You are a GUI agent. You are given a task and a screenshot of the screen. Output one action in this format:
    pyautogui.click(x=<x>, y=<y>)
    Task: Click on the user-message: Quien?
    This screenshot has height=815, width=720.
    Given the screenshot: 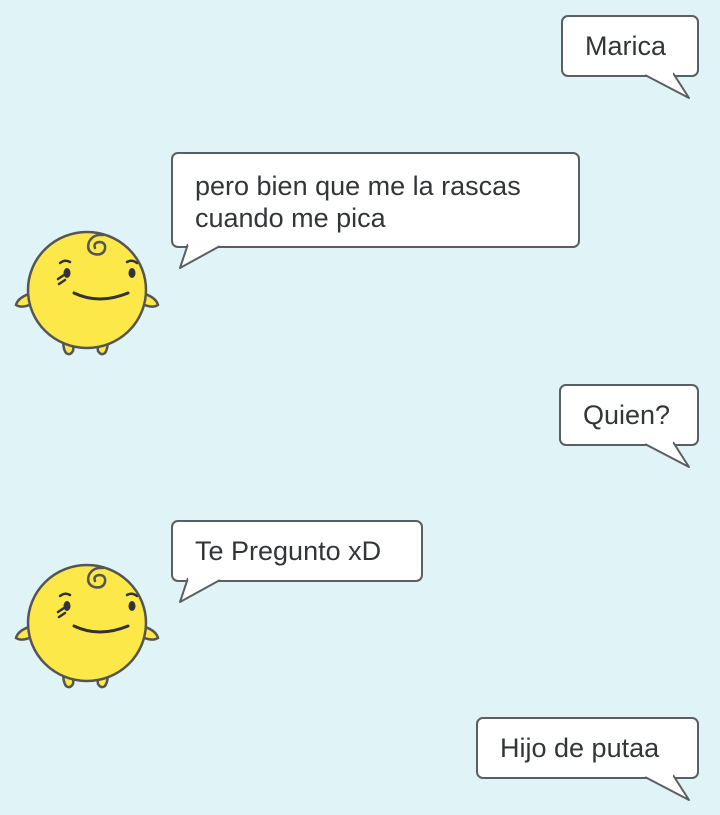 What is the action you would take?
    pyautogui.click(x=629, y=415)
    